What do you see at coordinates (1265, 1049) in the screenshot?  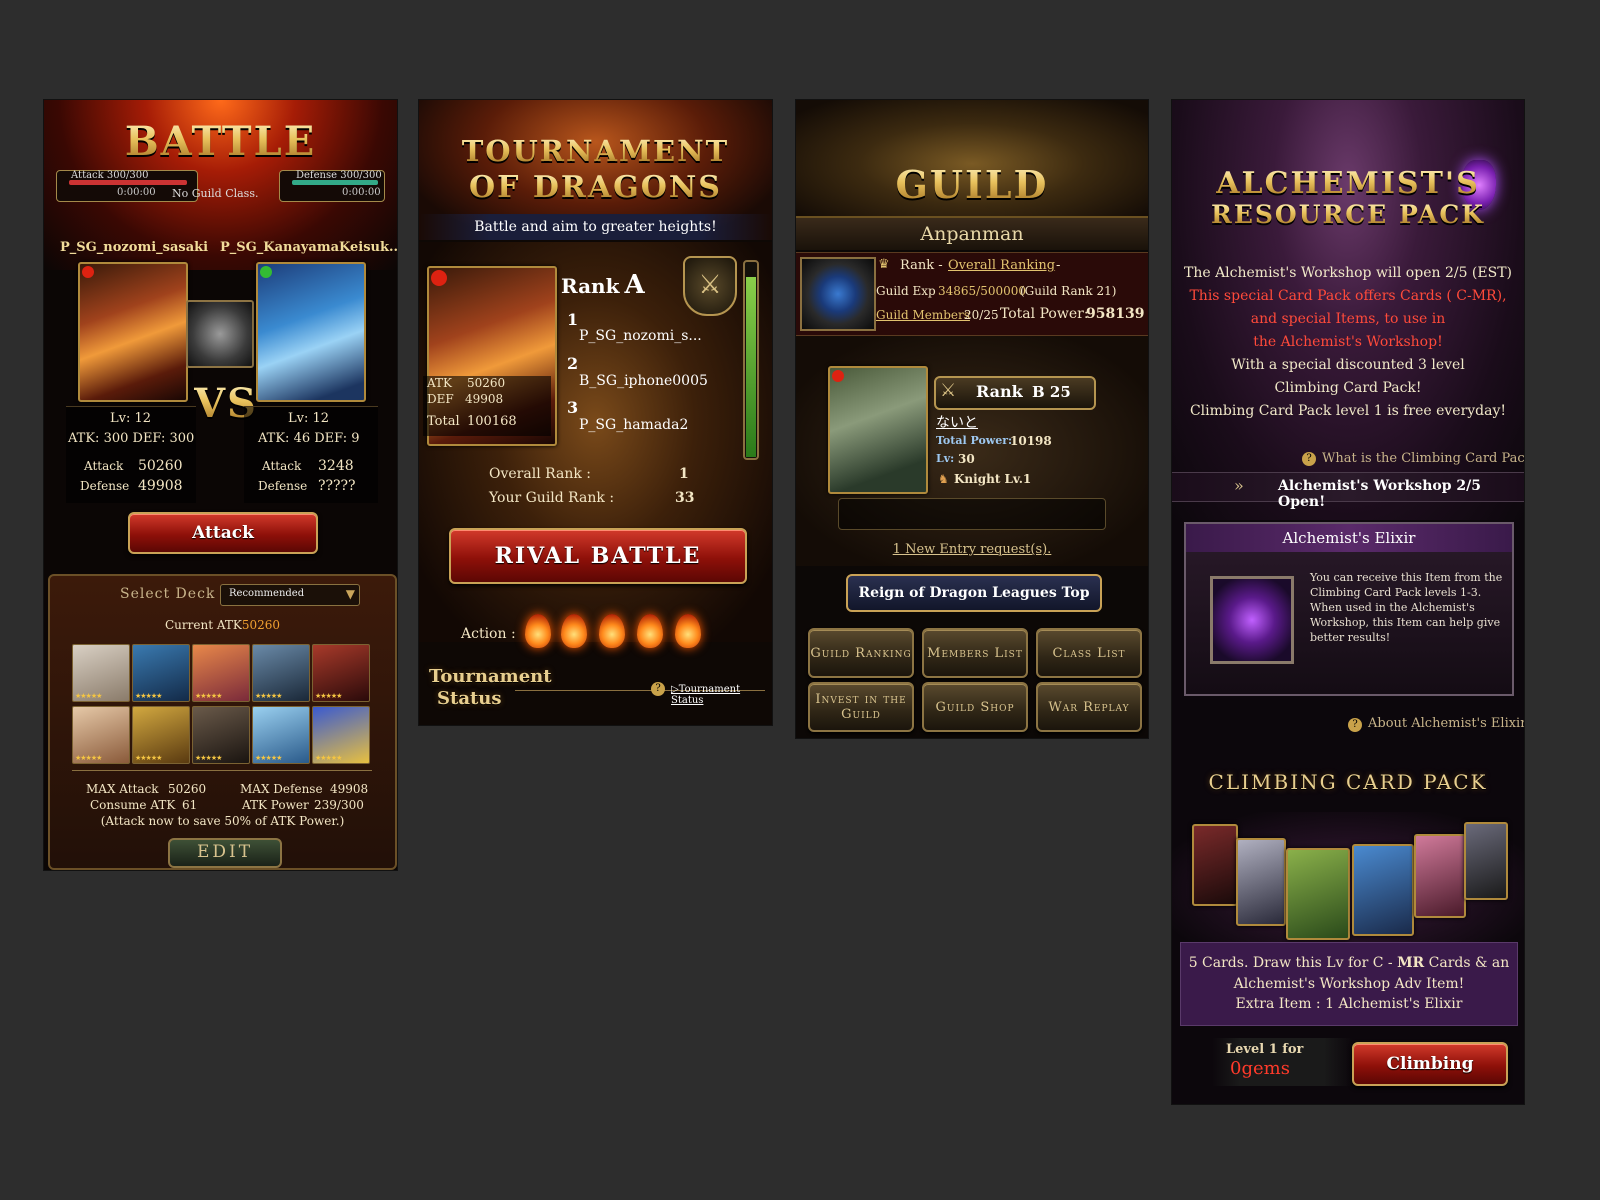 I see `level-label: Level 1 for` at bounding box center [1265, 1049].